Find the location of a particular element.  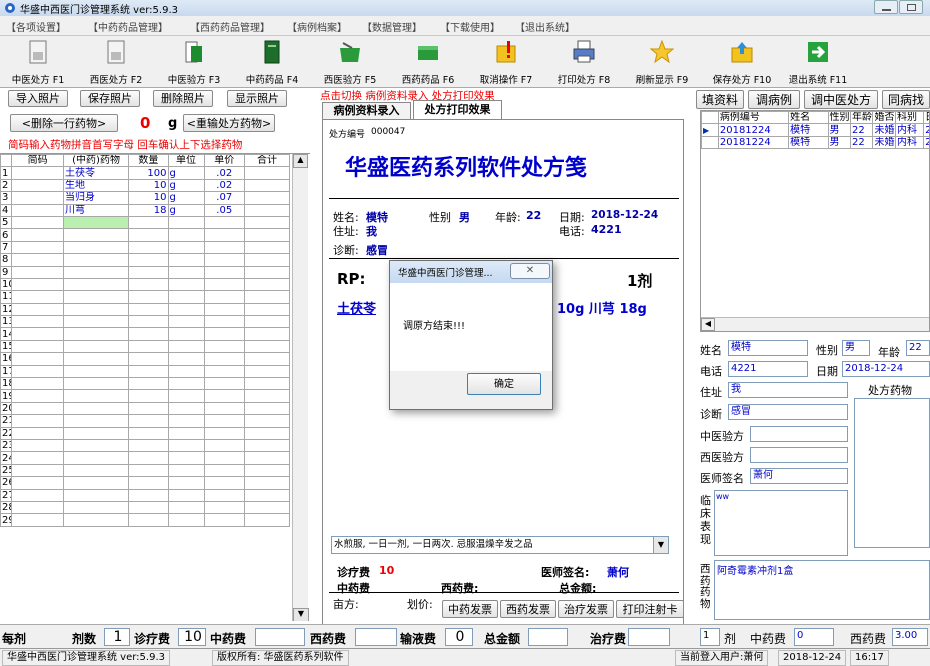

table-row: 3 当归身 10 g .07 is located at coordinates (145, 198).